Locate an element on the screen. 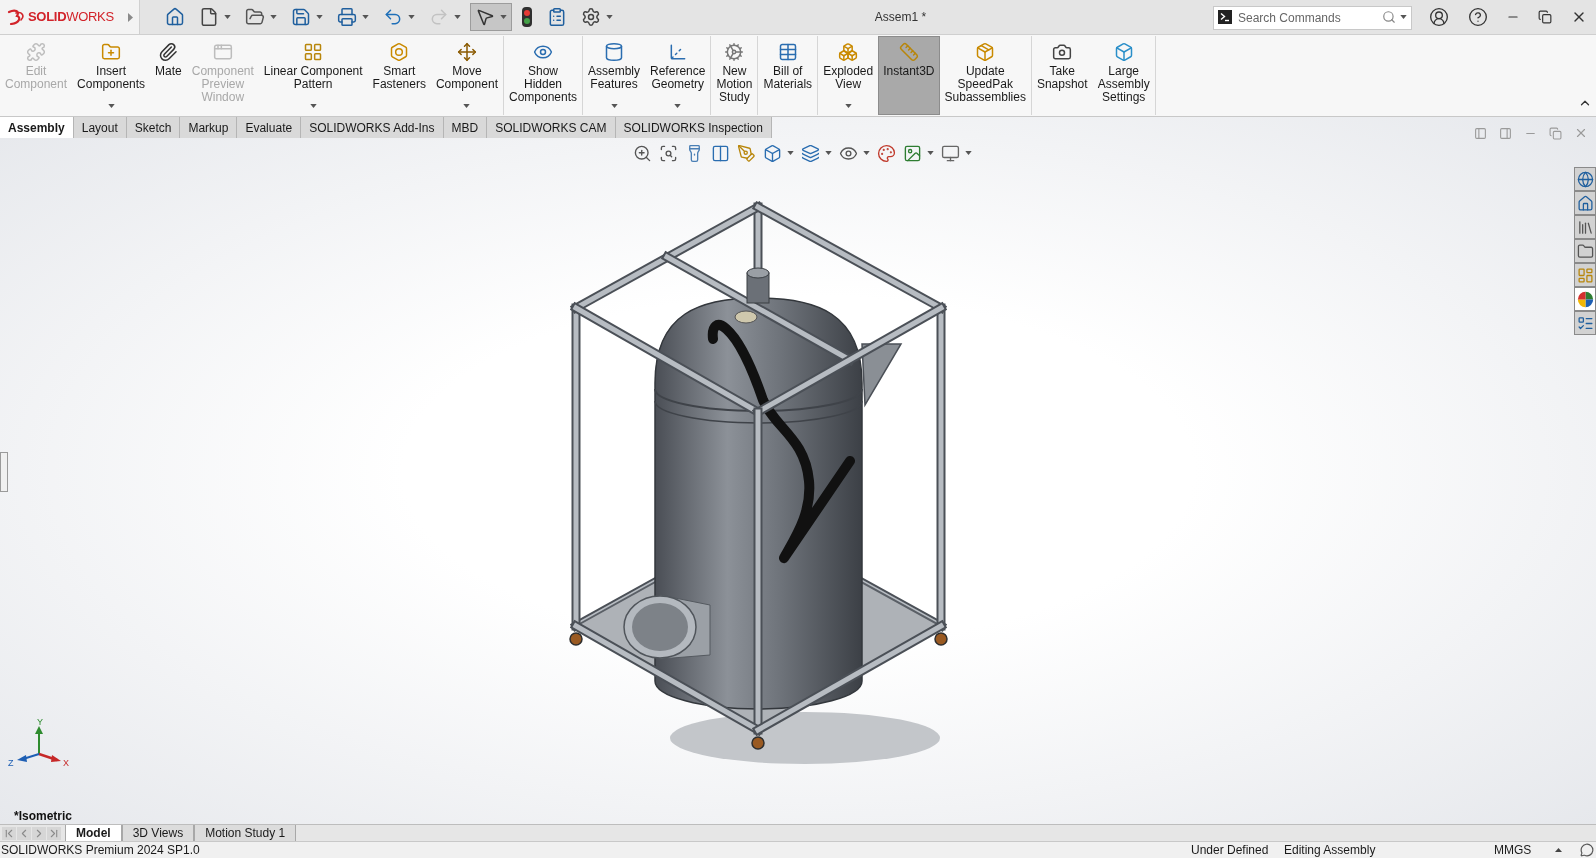 The image size is (1596, 858). settings-icon is located at coordinates (591, 17).